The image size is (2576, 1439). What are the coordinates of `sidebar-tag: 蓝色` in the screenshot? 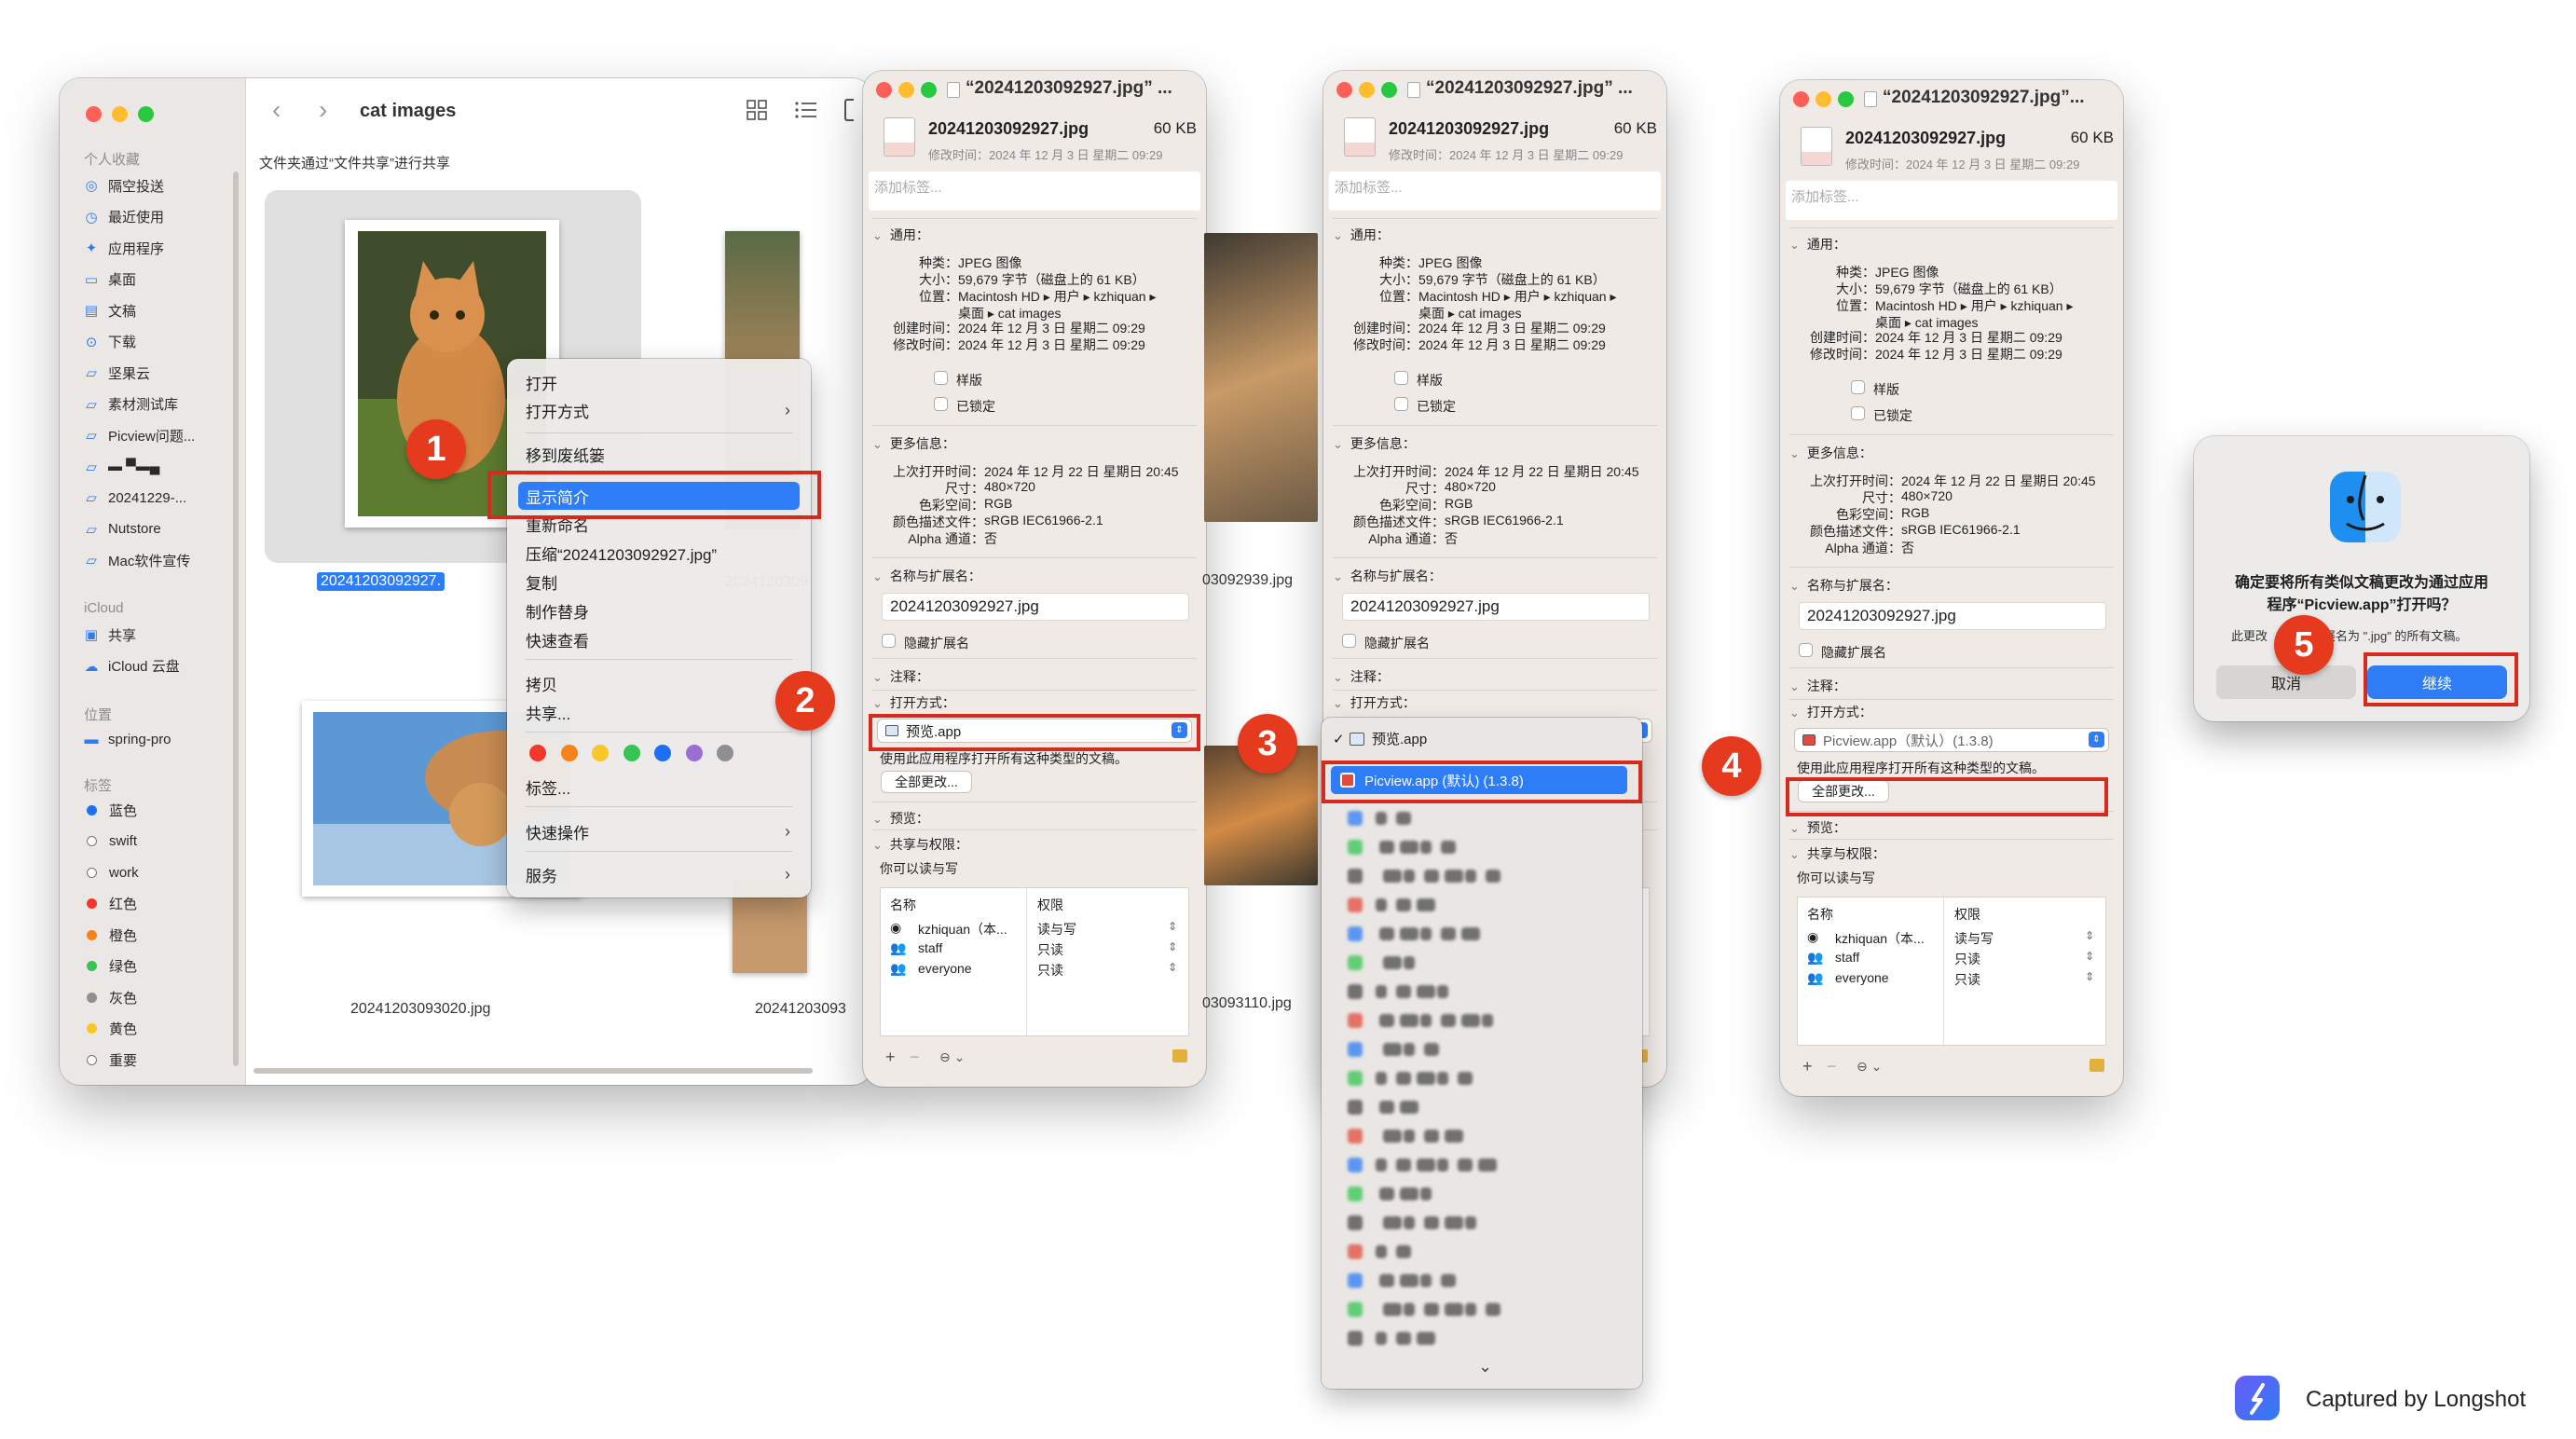 It's located at (109, 810).